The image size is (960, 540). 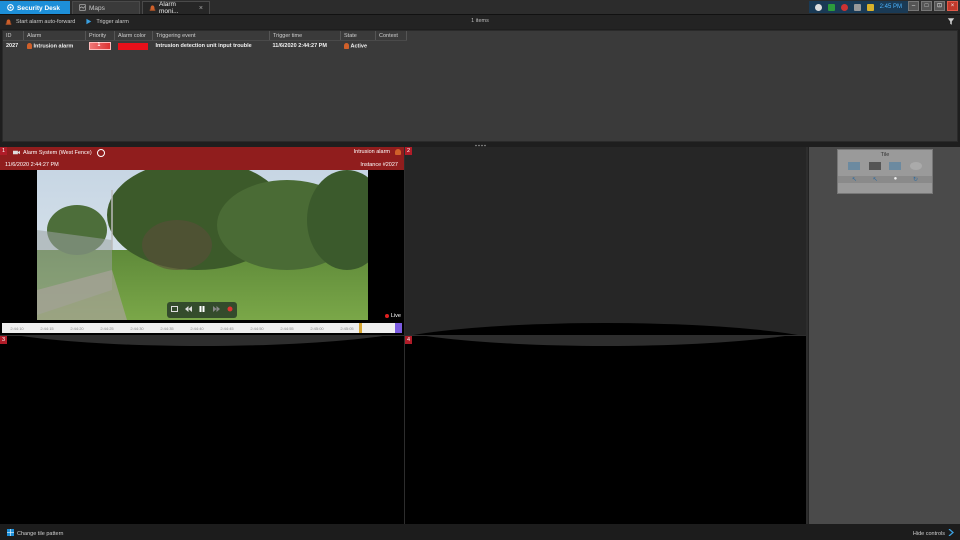 I want to click on status-bar: Change tile pattern Hide controls, so click(x=480, y=532).